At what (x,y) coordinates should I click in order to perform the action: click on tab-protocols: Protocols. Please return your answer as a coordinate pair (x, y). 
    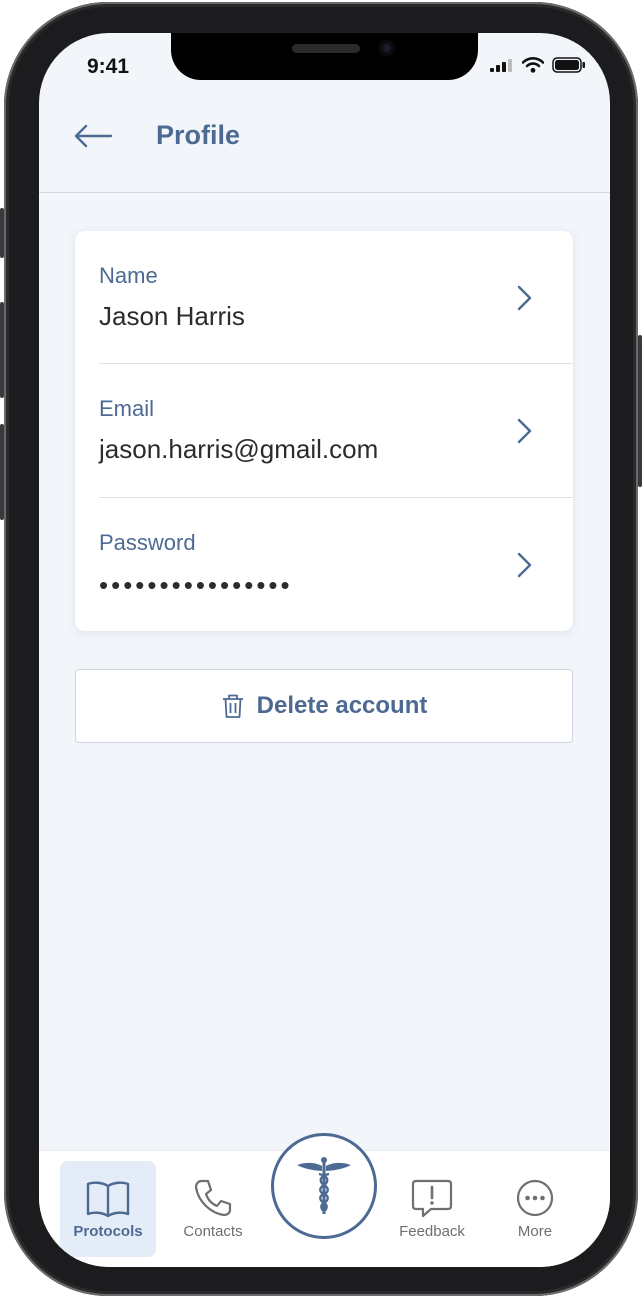
    Looking at the image, I should click on (108, 1209).